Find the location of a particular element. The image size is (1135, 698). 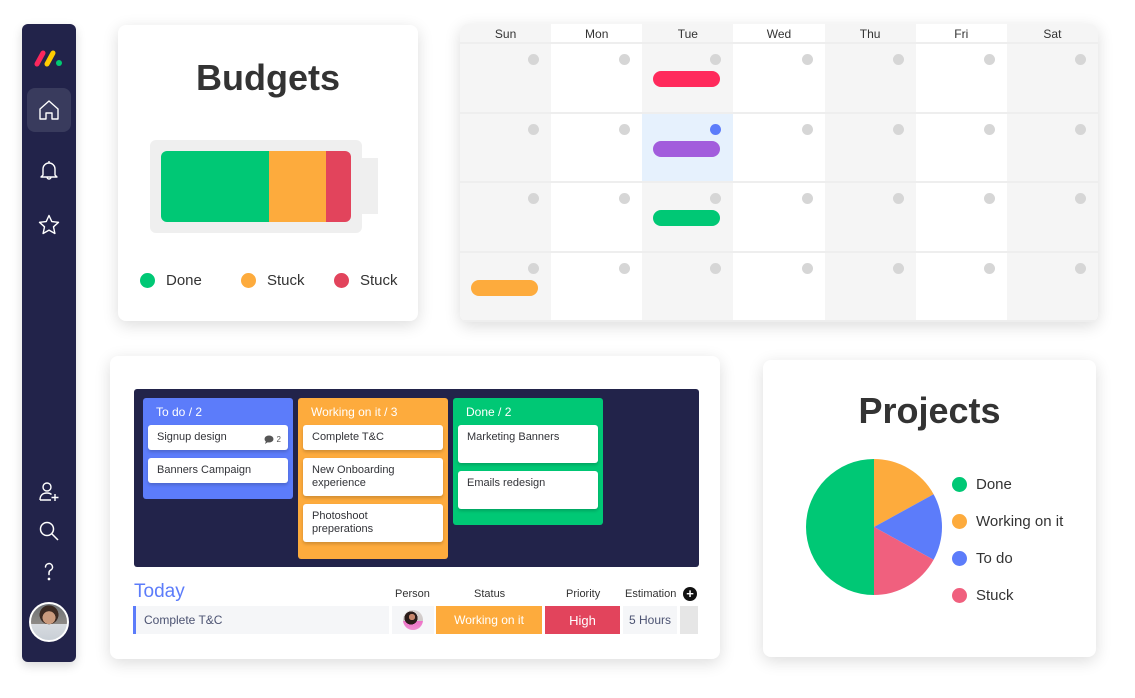

kanban-card-title: Emails redesign is located at coordinates (506, 483).